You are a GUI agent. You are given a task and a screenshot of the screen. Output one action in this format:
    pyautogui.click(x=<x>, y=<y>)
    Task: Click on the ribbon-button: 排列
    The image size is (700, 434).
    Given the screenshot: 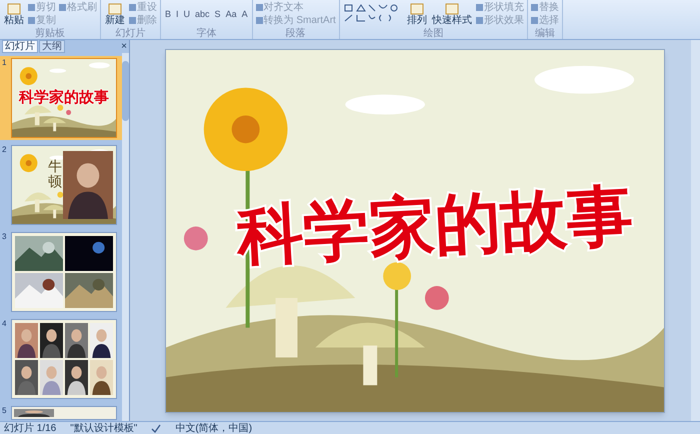 What is the action you would take?
    pyautogui.click(x=417, y=14)
    